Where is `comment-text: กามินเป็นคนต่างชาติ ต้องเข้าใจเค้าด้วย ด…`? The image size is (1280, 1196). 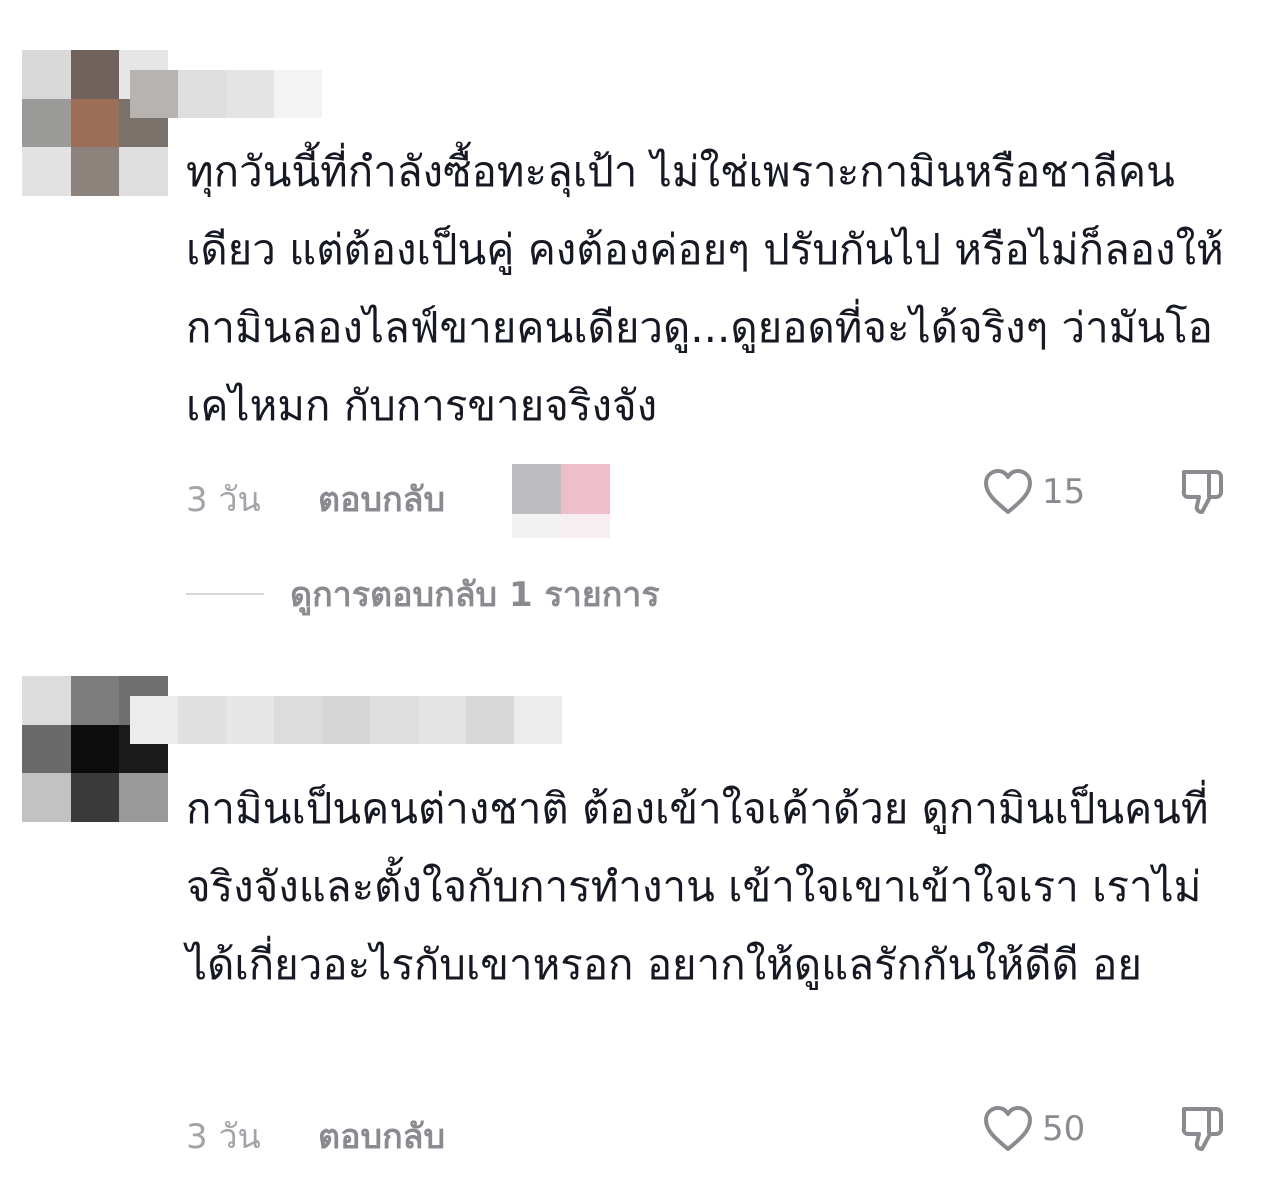 comment-text: กามินเป็นคนต่างชาติ ต้องเข้าใจเค้าด้วย ด… is located at coordinates (697, 886).